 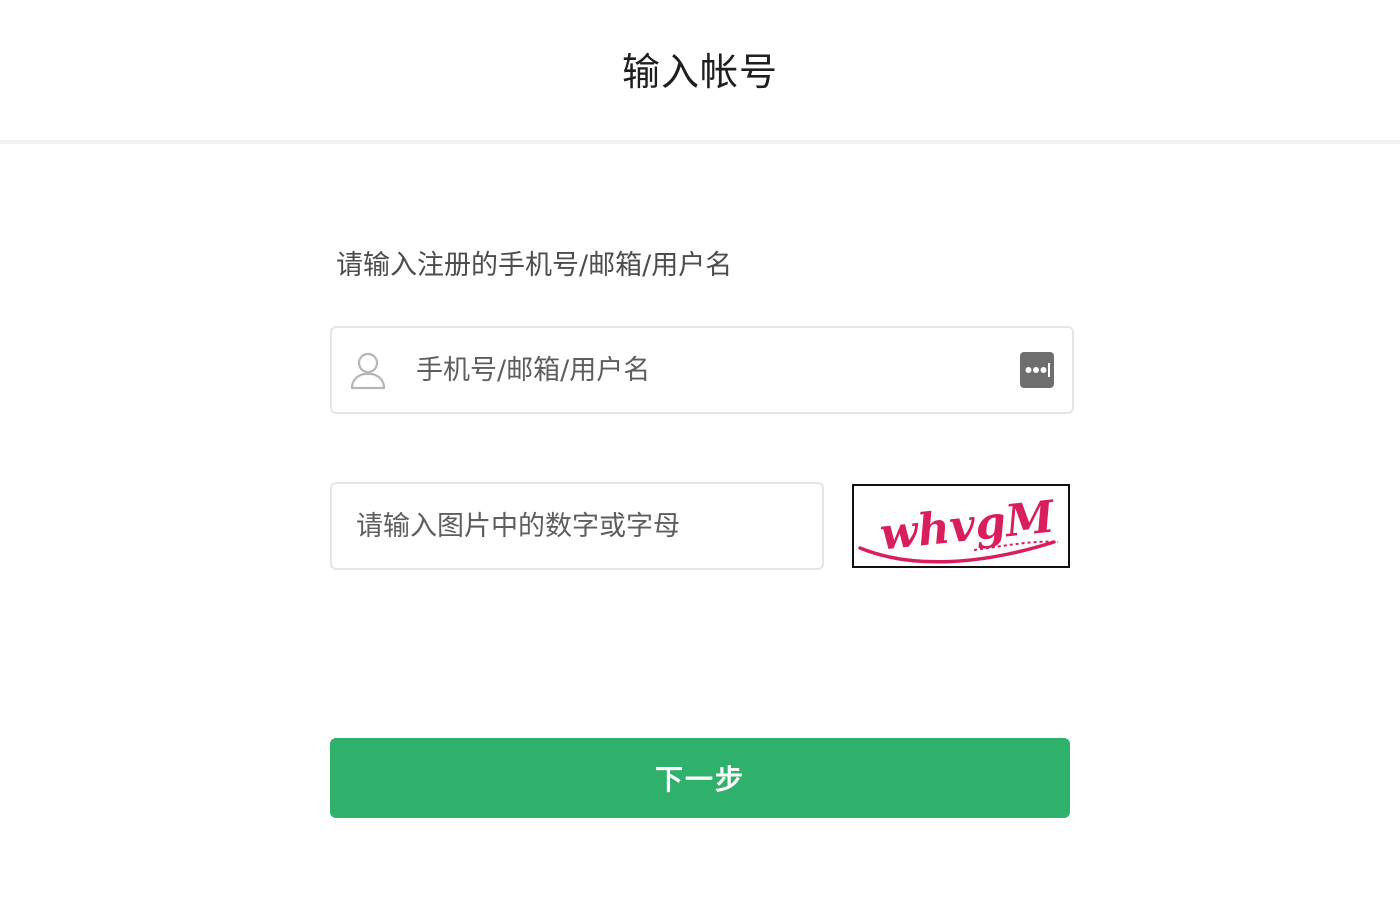 What do you see at coordinates (700, 142) in the screenshot?
I see `header-divider` at bounding box center [700, 142].